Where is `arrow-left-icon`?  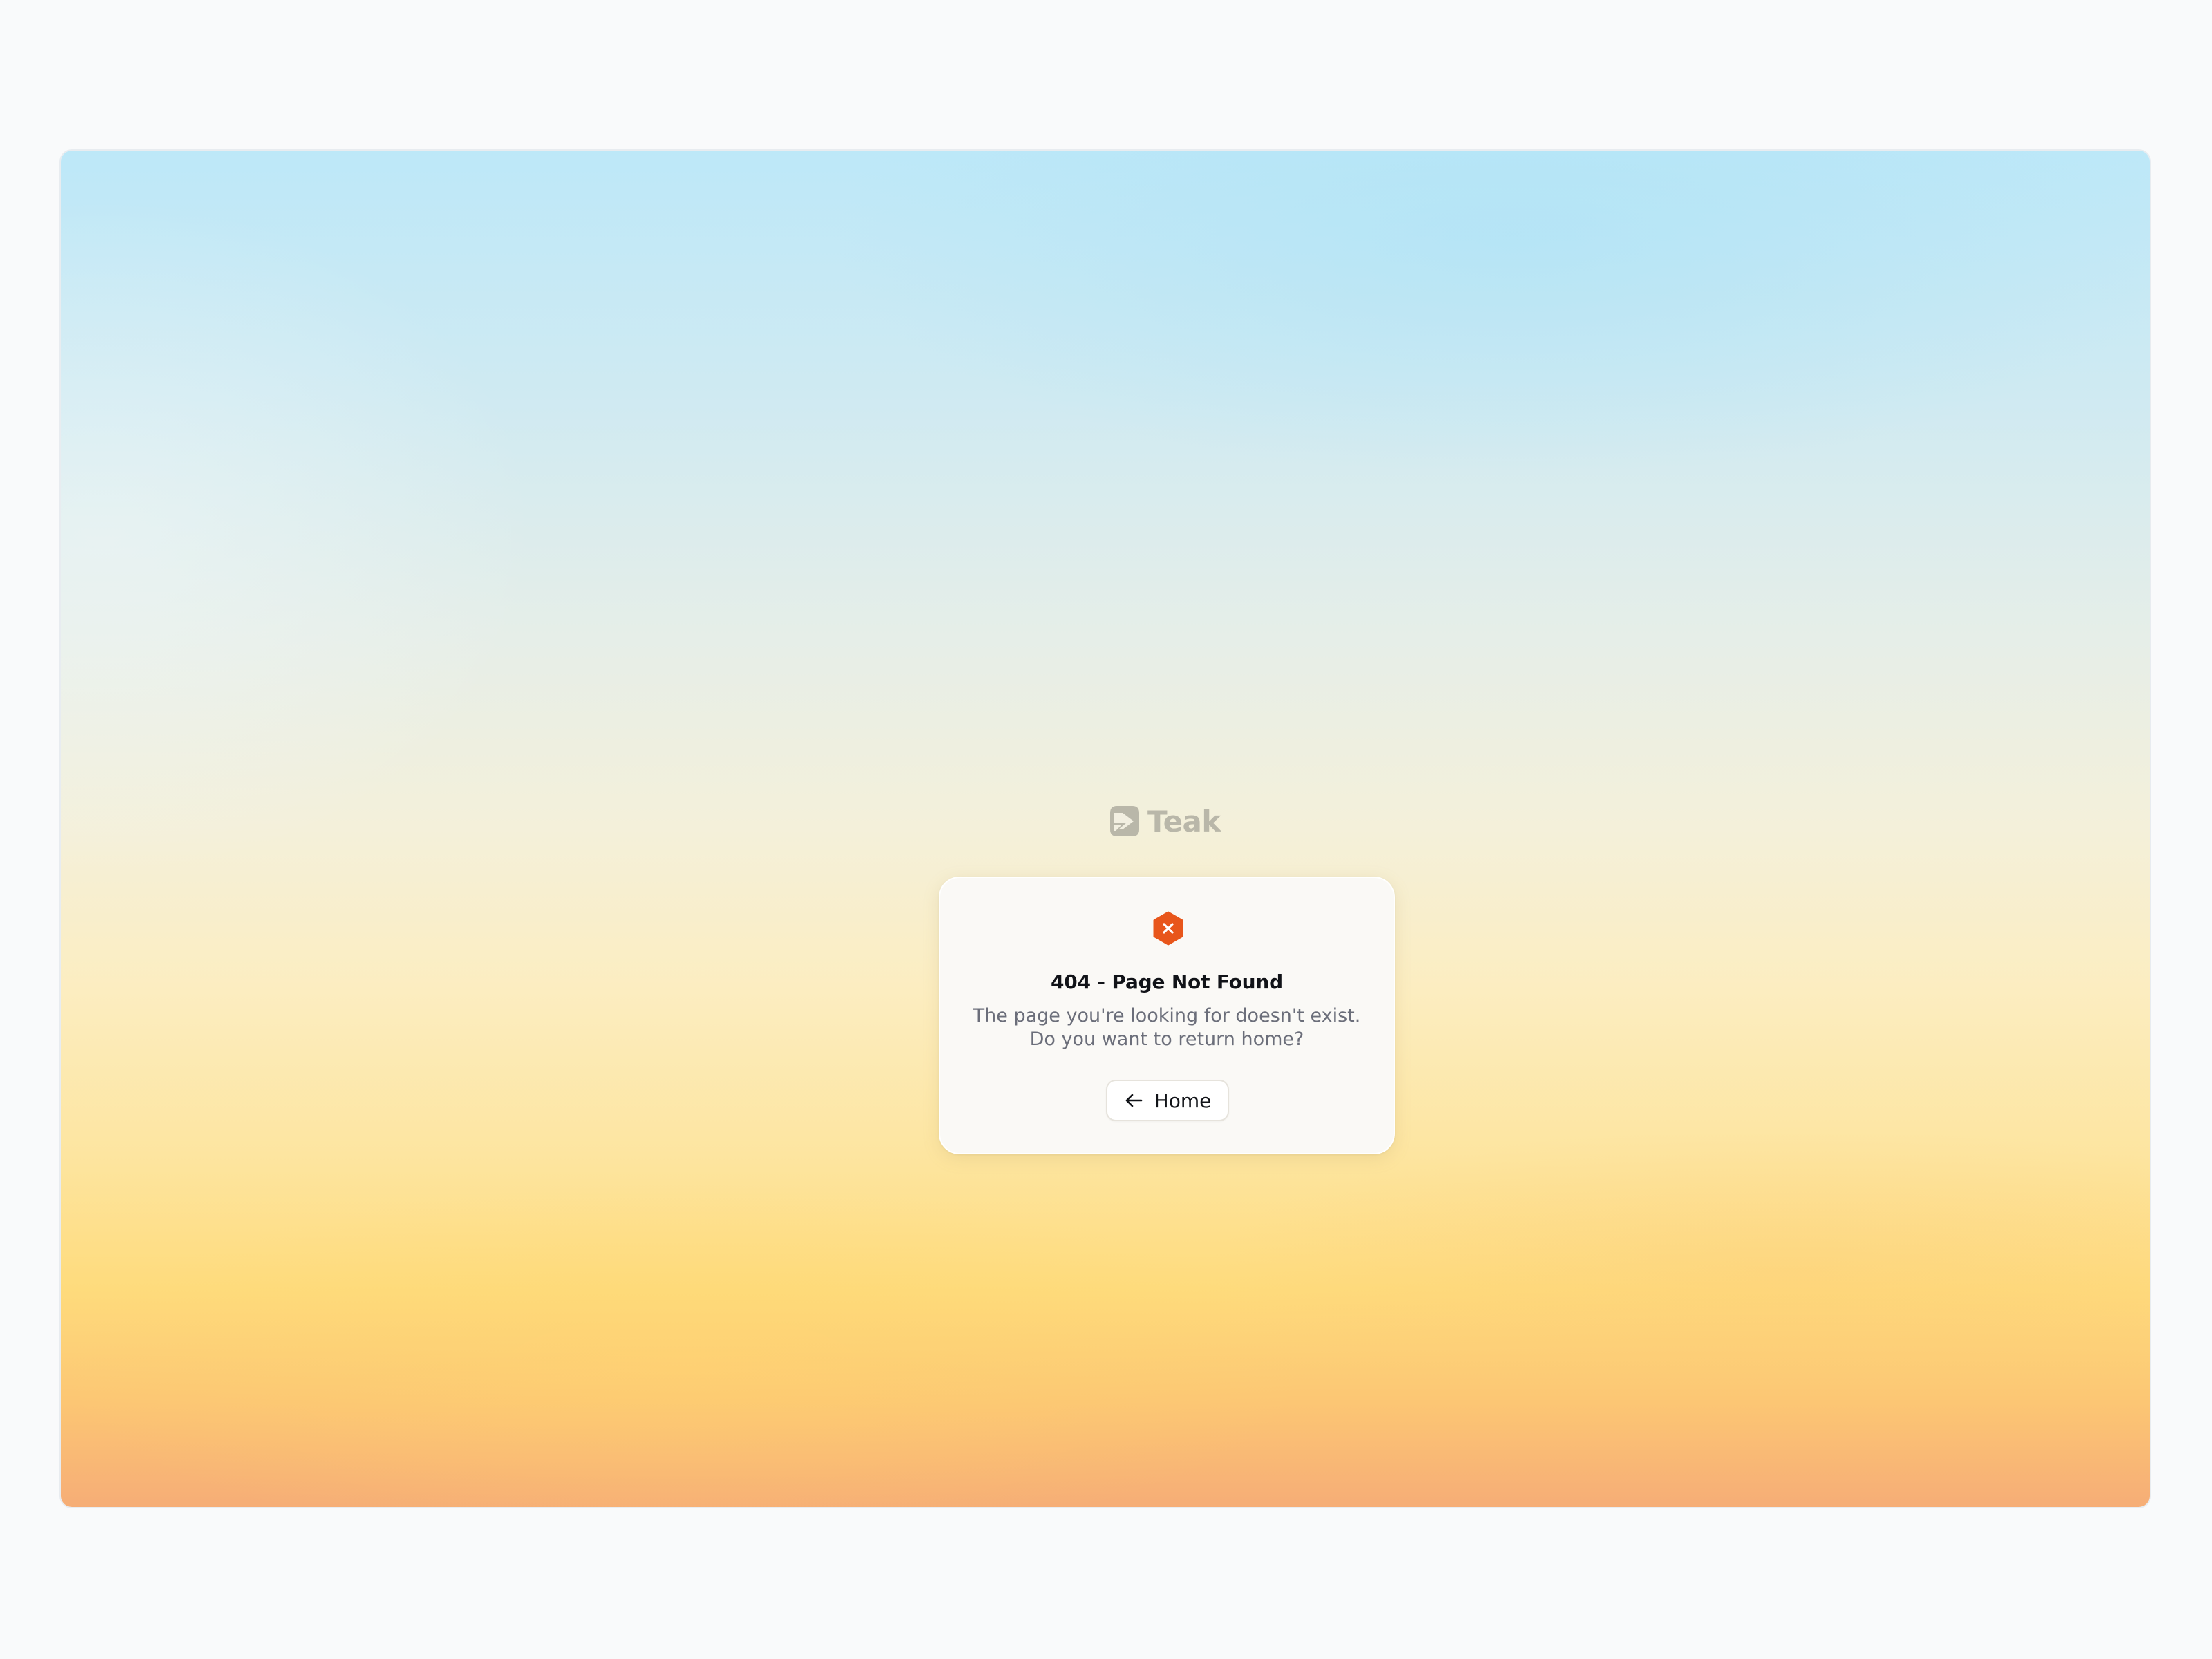 arrow-left-icon is located at coordinates (1133, 1100).